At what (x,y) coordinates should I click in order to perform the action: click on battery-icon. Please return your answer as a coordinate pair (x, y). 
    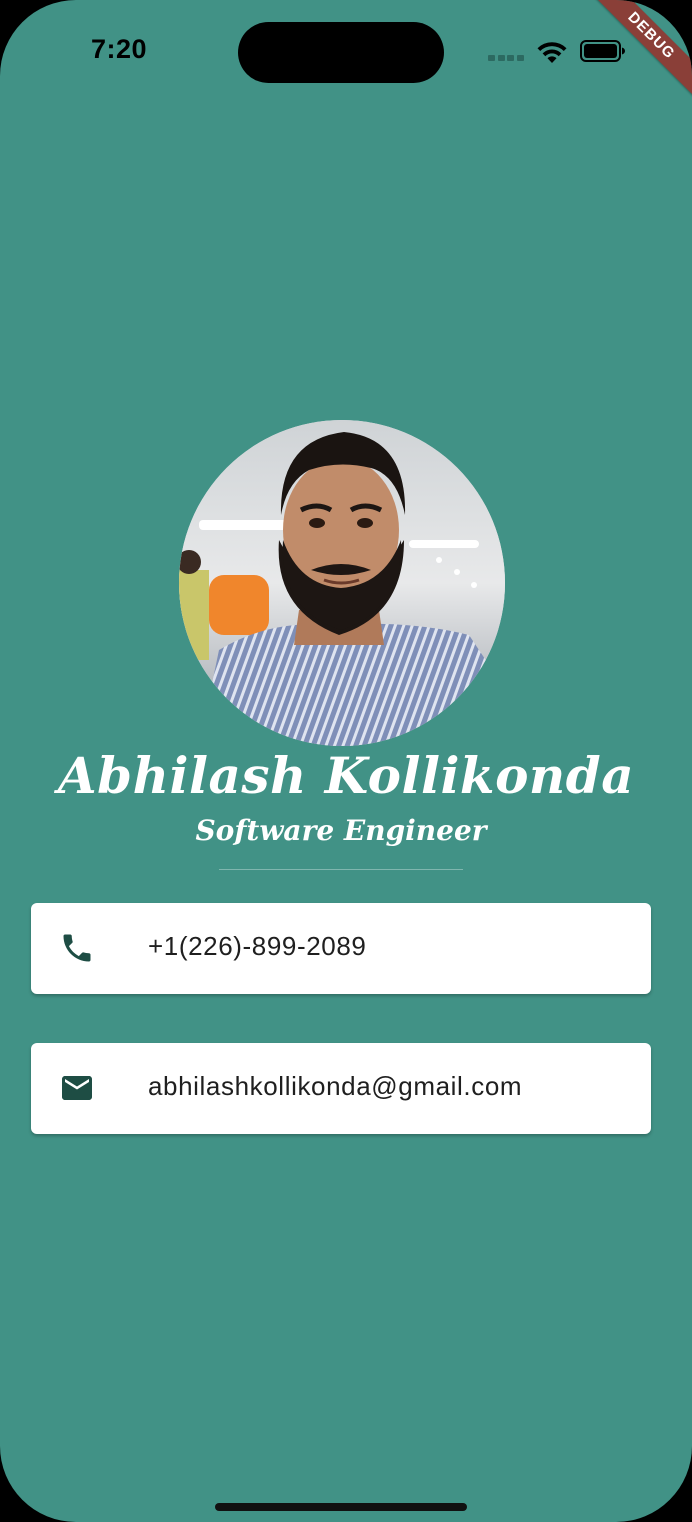
    Looking at the image, I should click on (602, 51).